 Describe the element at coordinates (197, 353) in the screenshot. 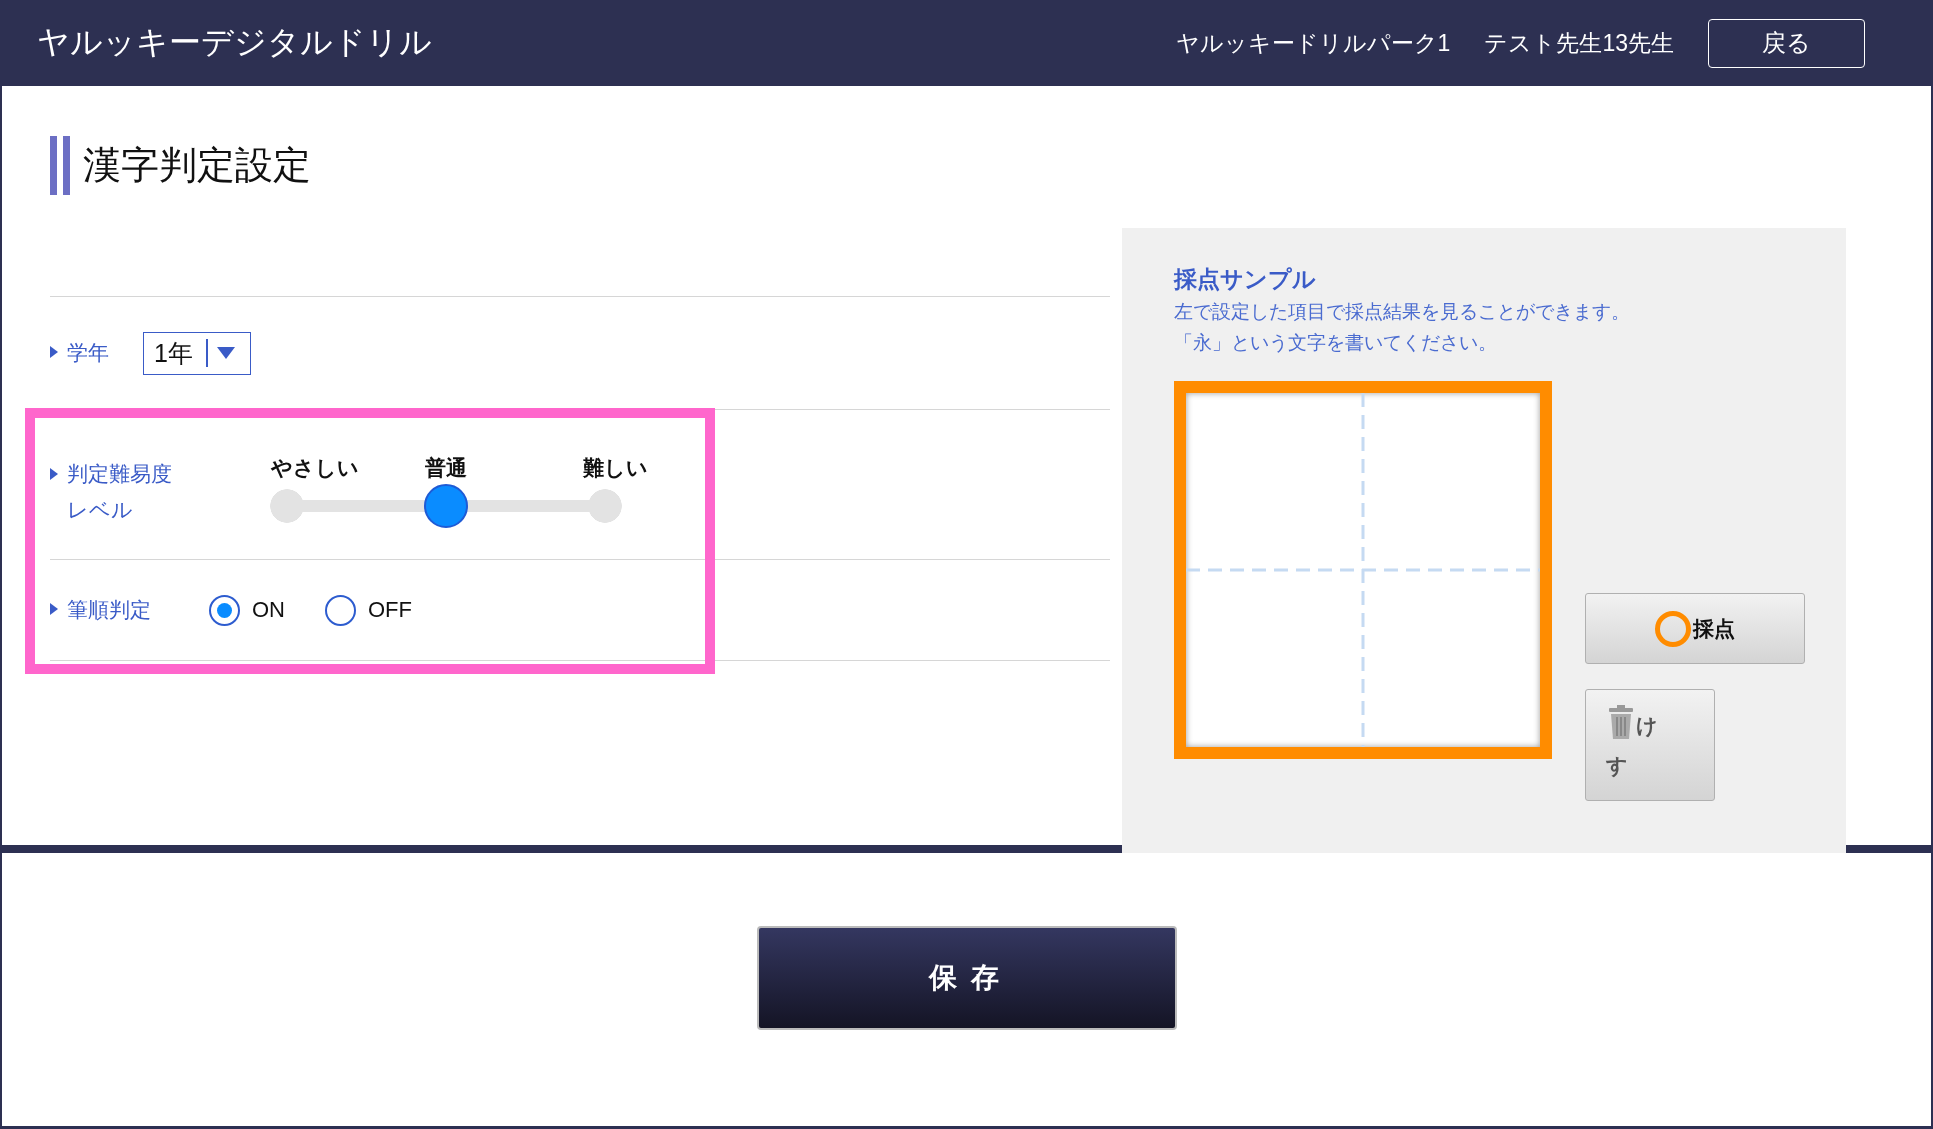

I see `grade-select: 1年` at that location.